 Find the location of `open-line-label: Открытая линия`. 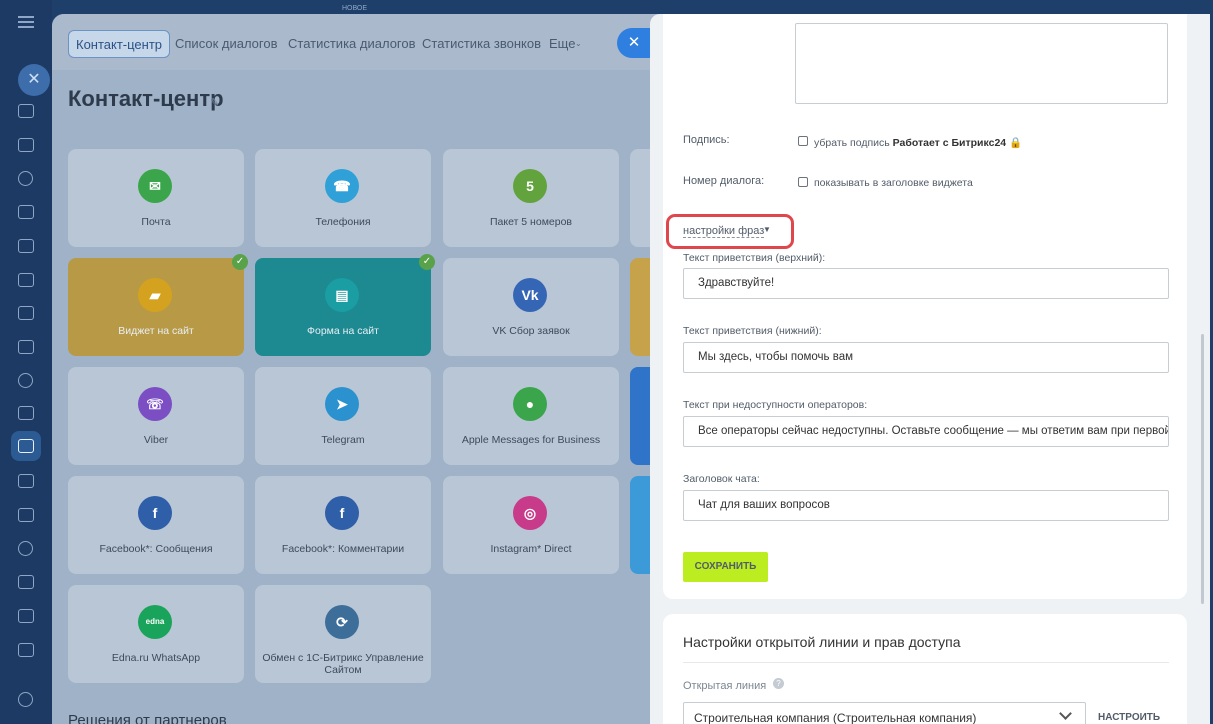

open-line-label: Открытая линия is located at coordinates (725, 686).